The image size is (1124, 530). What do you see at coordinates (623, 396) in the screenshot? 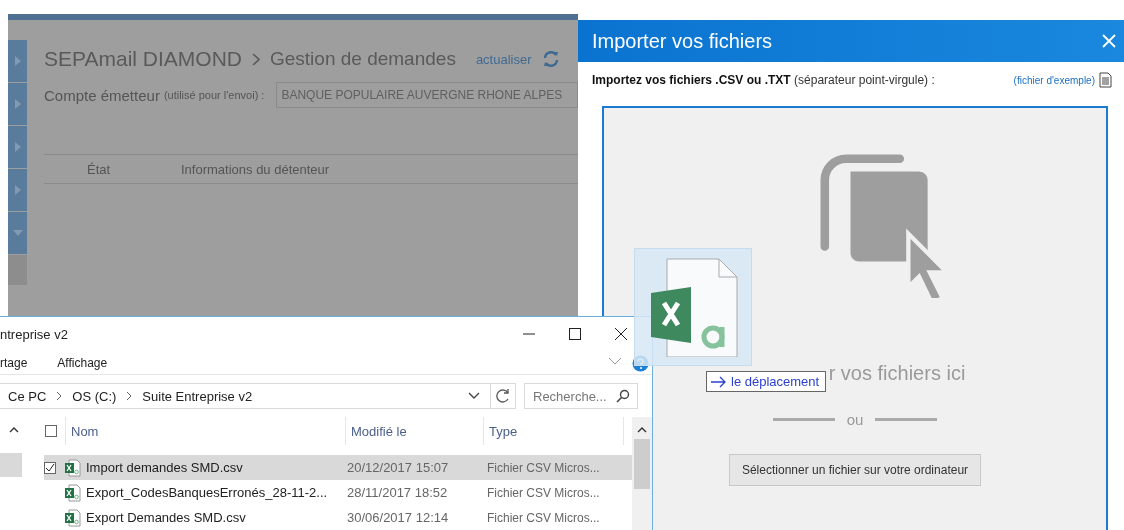
I see `search-icon` at bounding box center [623, 396].